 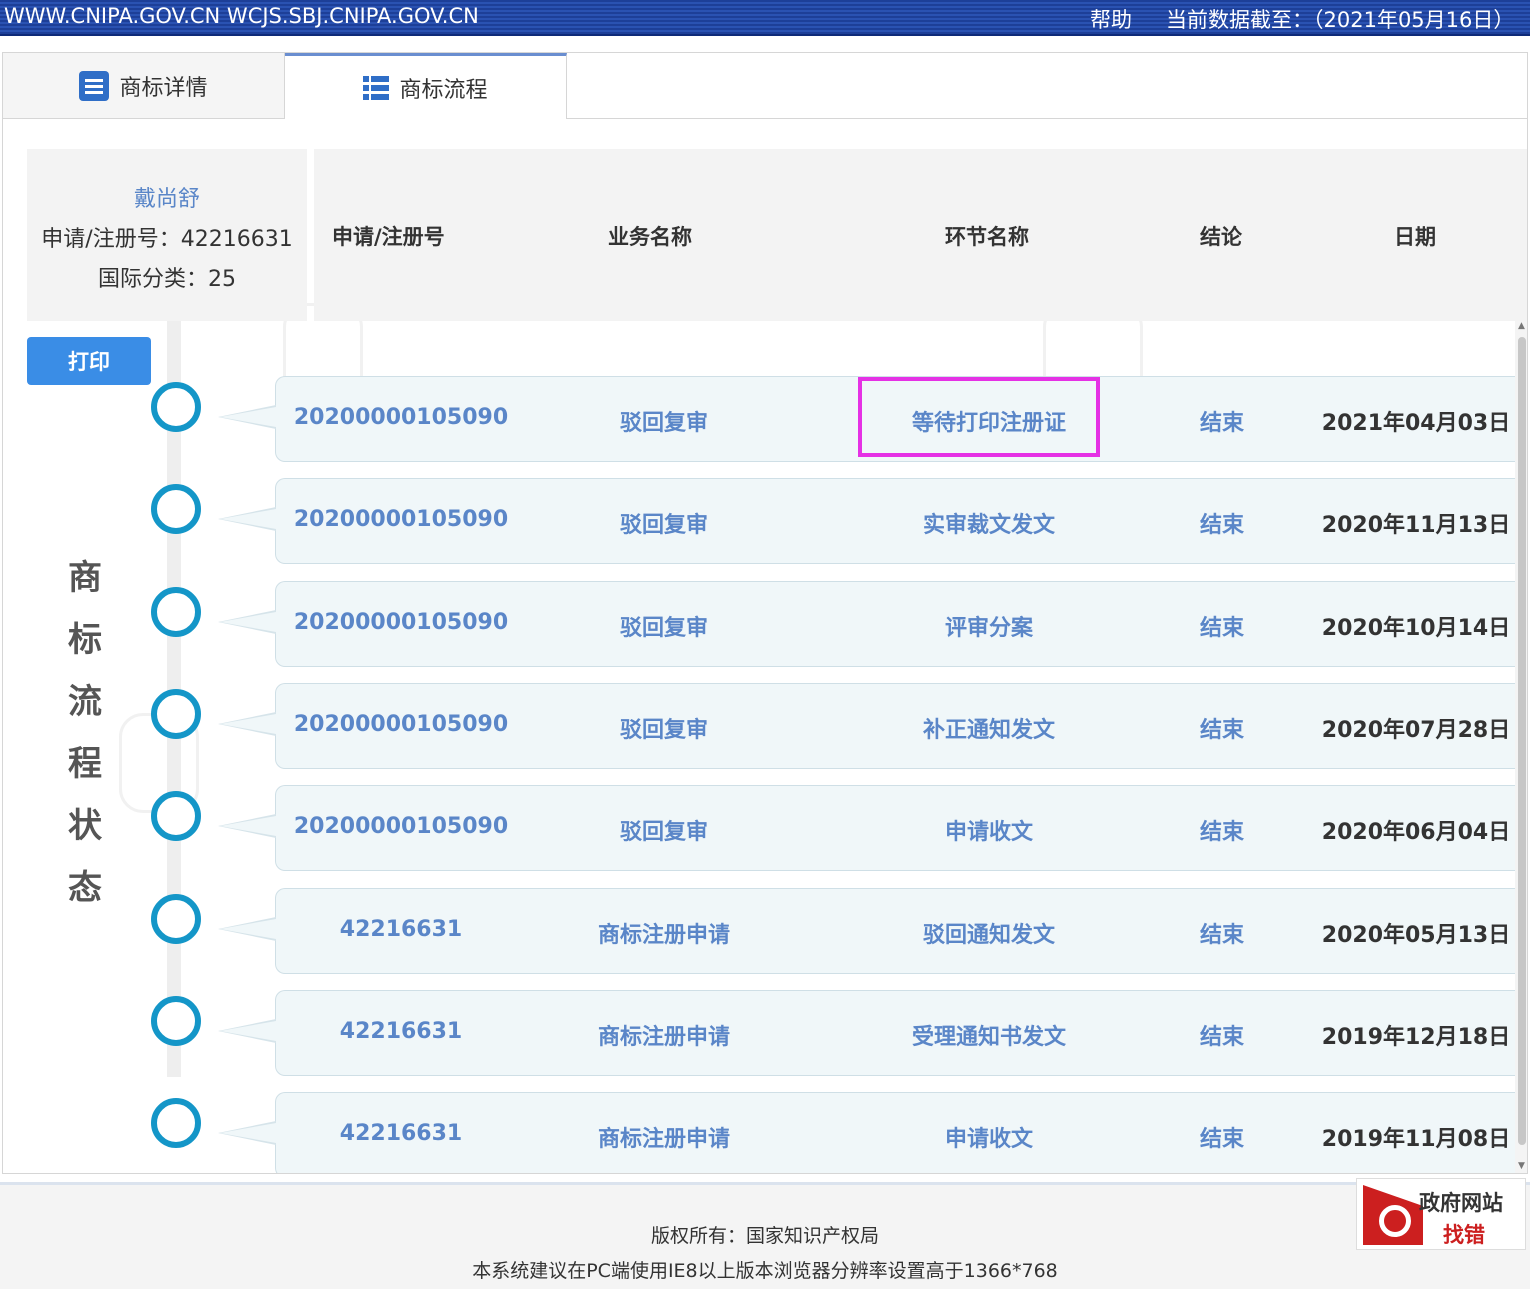 What do you see at coordinates (866, 521) in the screenshot?
I see `table-row: 20200000105090 驳回复审 实审裁文发文 结束 2020年11月13日` at bounding box center [866, 521].